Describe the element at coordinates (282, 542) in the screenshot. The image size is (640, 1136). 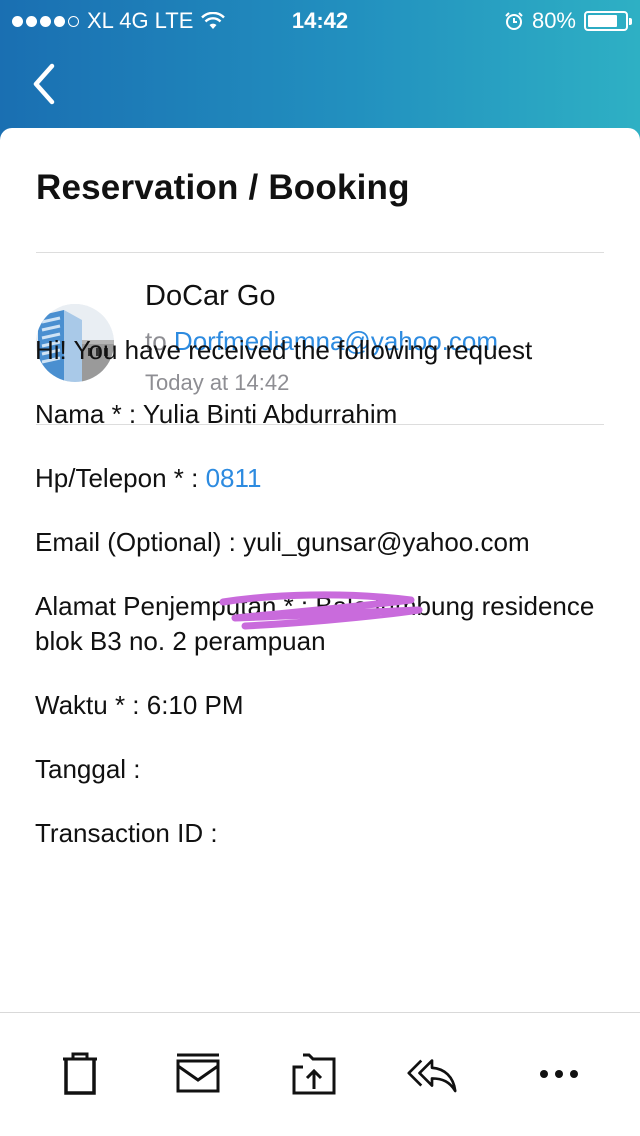
I see `email-field: Email (Optional) : yuli_gunsar@yahoo.com` at that location.